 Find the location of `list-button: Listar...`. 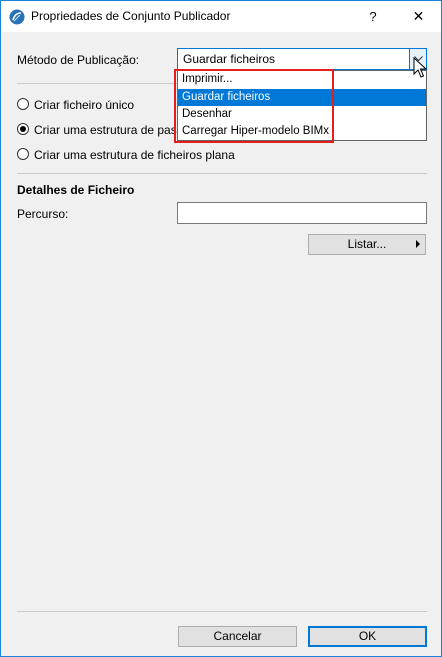

list-button: Listar... is located at coordinates (367, 244).